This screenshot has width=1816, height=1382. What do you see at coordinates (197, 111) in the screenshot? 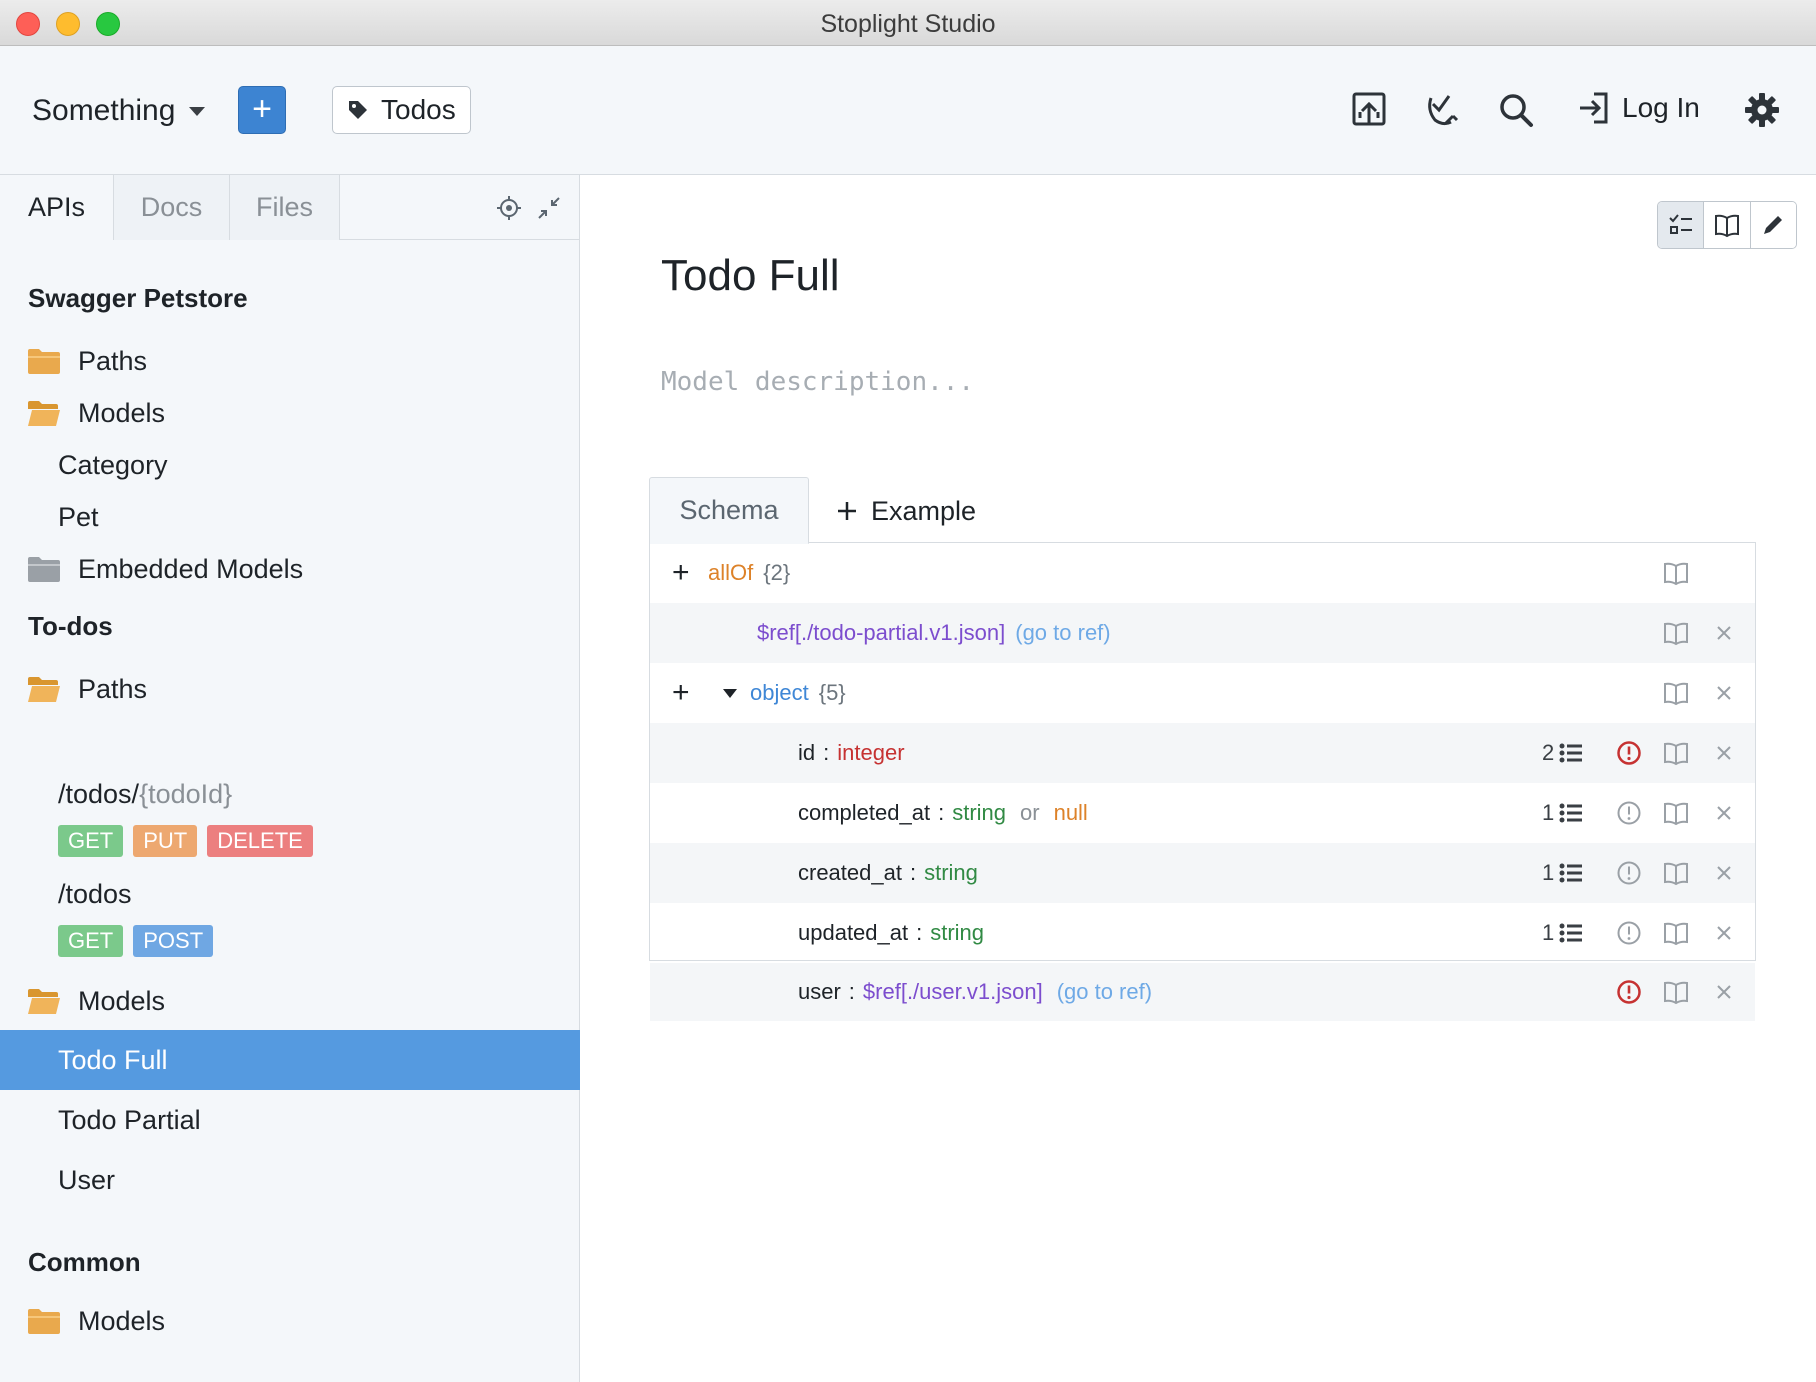
I see `caret-down-icon` at bounding box center [197, 111].